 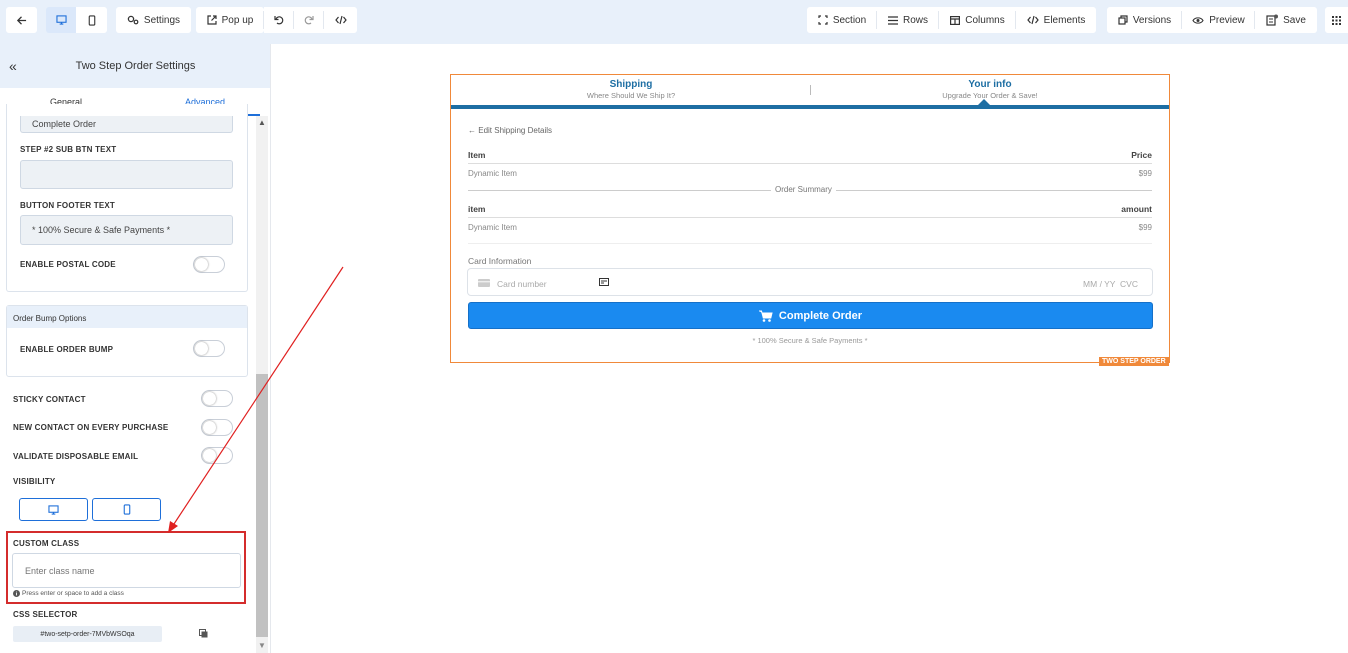 What do you see at coordinates (810, 282) in the screenshot?
I see `card-input-field: Card number MM / YY CVC` at bounding box center [810, 282].